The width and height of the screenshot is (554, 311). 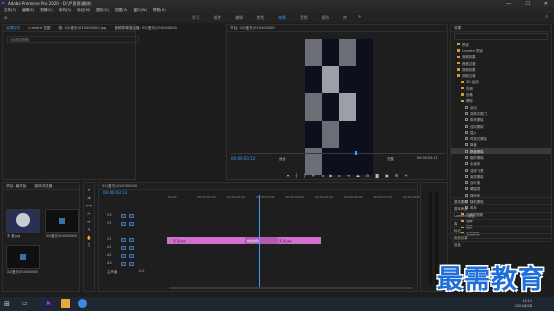 What do you see at coordinates (88, 197) in the screenshot?
I see `track-select-tool-icon: ⇉` at bounding box center [88, 197].